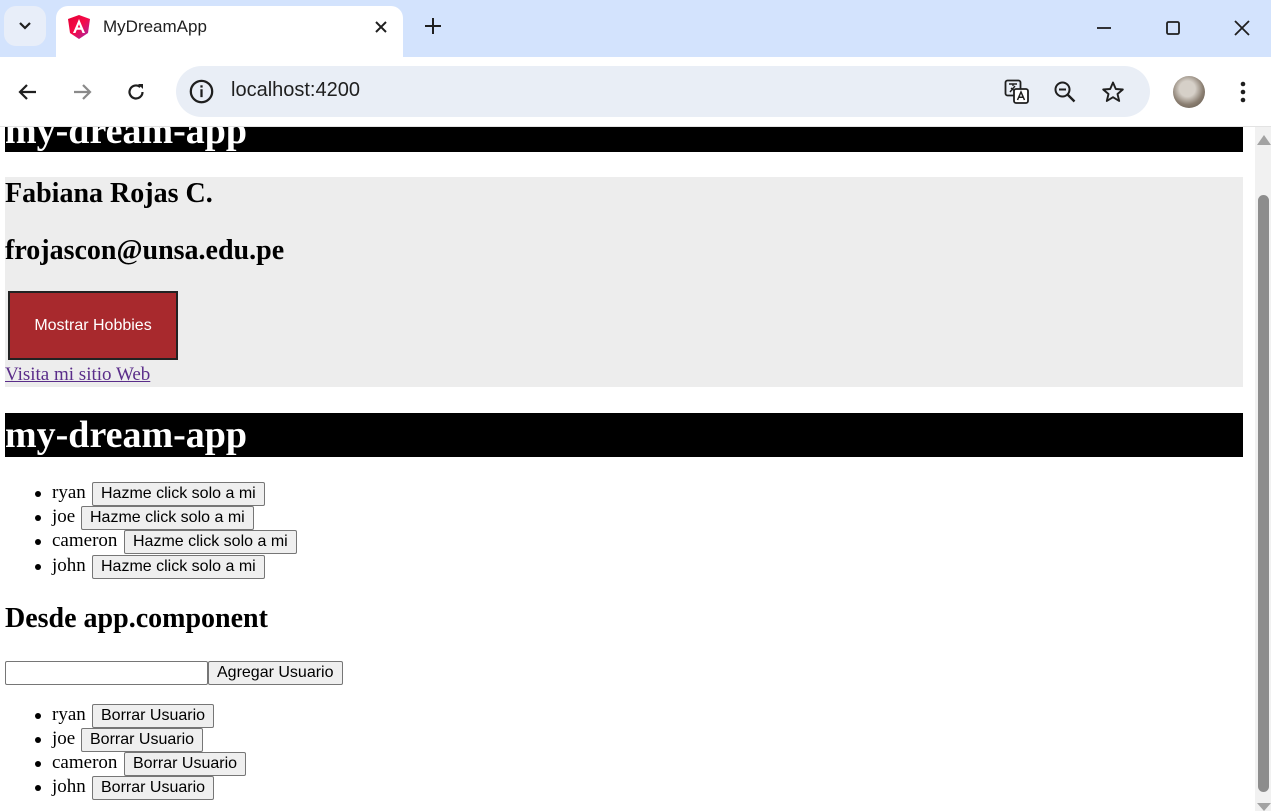 The image size is (1271, 811). I want to click on plus-icon, so click(433, 26).